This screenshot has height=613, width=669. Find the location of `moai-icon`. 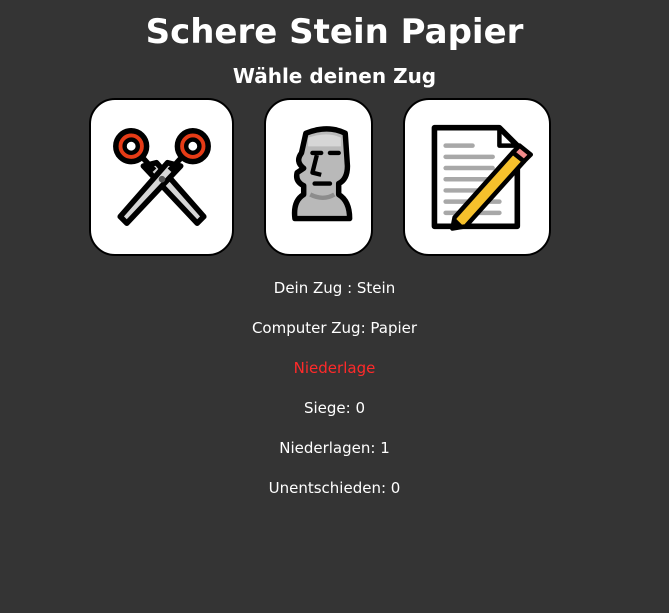

moai-icon is located at coordinates (321, 174).